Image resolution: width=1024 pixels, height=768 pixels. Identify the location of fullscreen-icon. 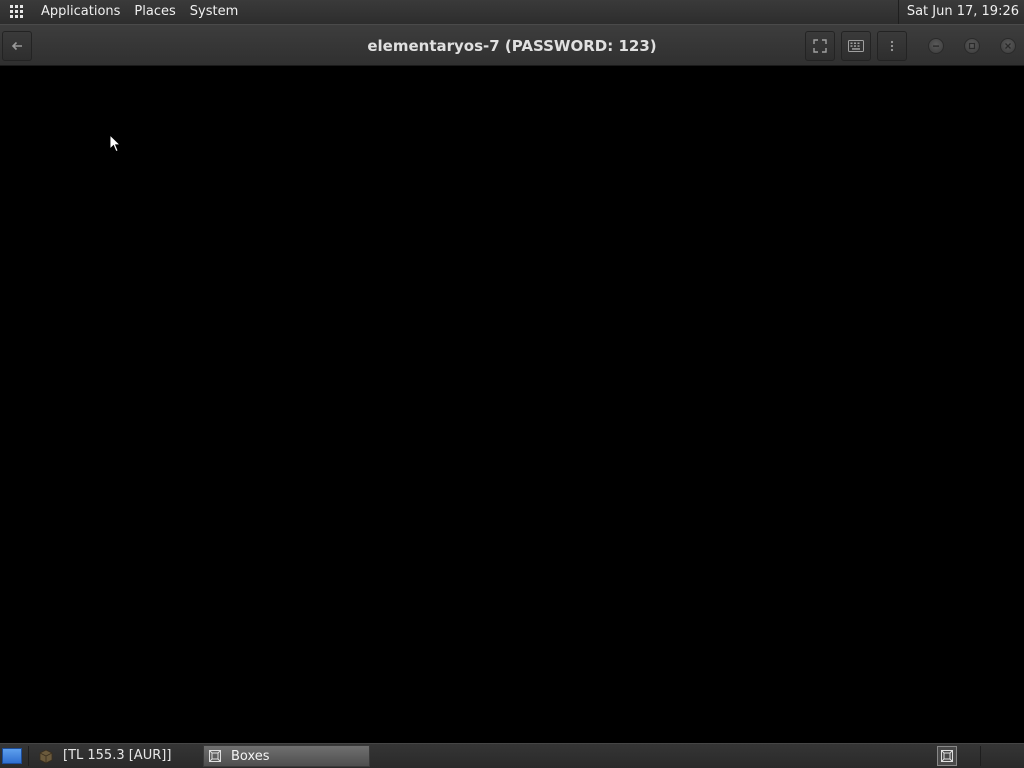
(820, 46).